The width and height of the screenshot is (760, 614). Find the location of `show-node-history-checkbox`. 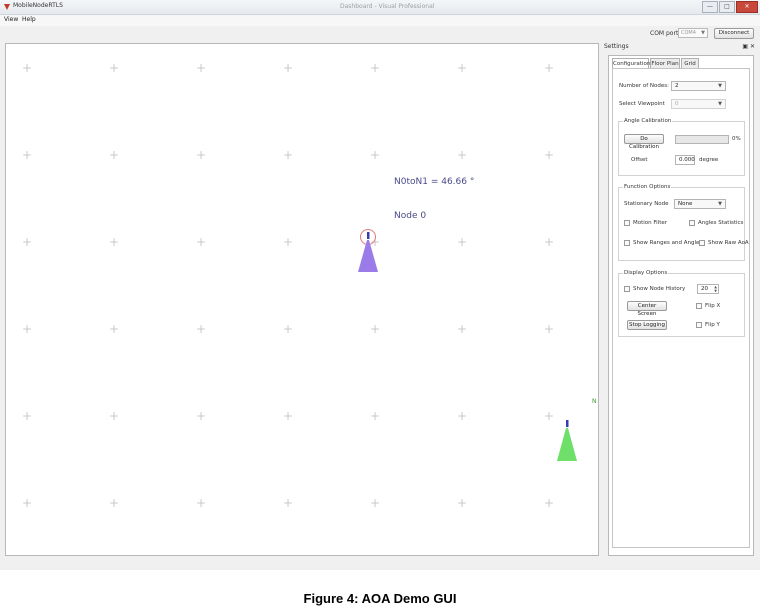

show-node-history-checkbox is located at coordinates (627, 289).